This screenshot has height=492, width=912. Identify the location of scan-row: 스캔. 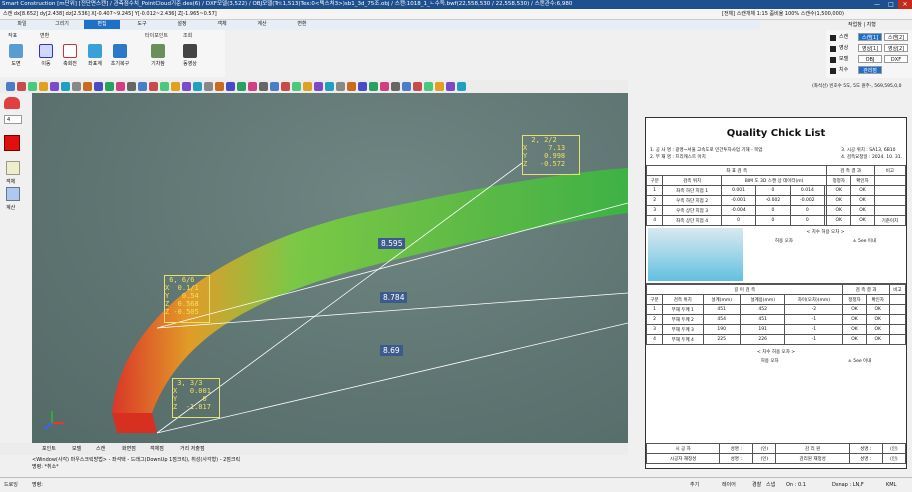
(839, 37).